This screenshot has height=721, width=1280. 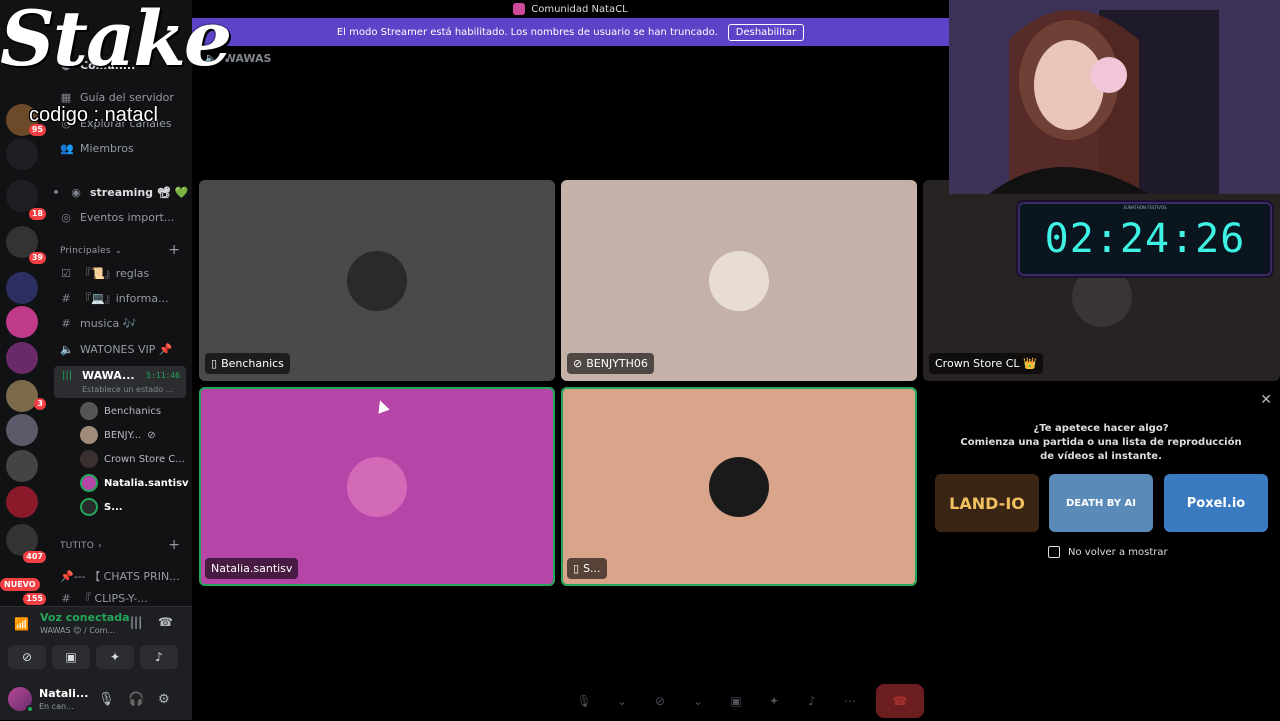 I want to click on window-title-bar: Comunidad NataCL, so click(x=570, y=9).